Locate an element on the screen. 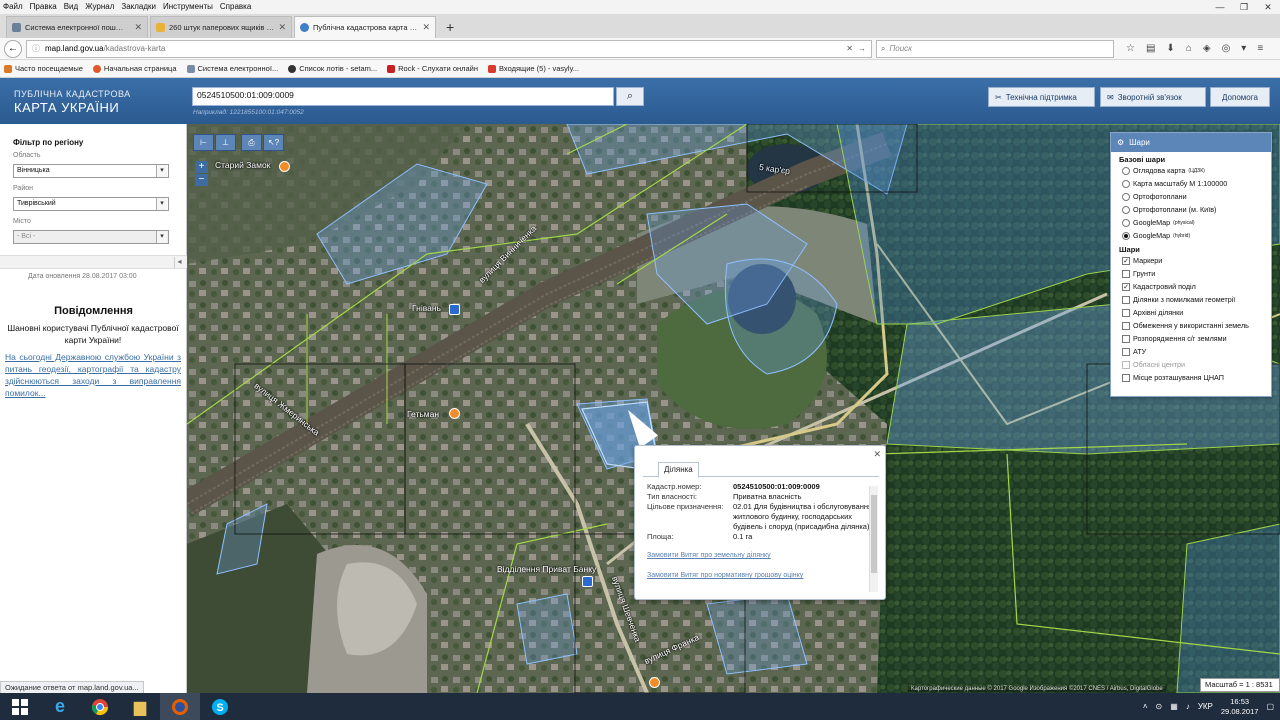  layer-soils: Грунти is located at coordinates (1191, 273).